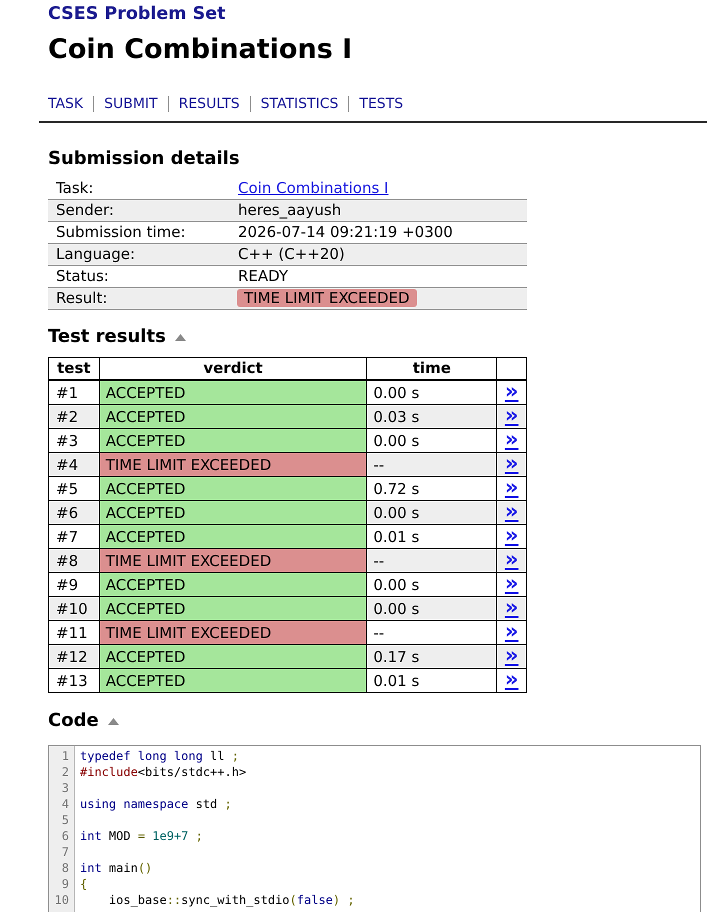 This screenshot has height=912, width=707. What do you see at coordinates (299, 104) in the screenshot?
I see `nav-link: STATISTICS` at bounding box center [299, 104].